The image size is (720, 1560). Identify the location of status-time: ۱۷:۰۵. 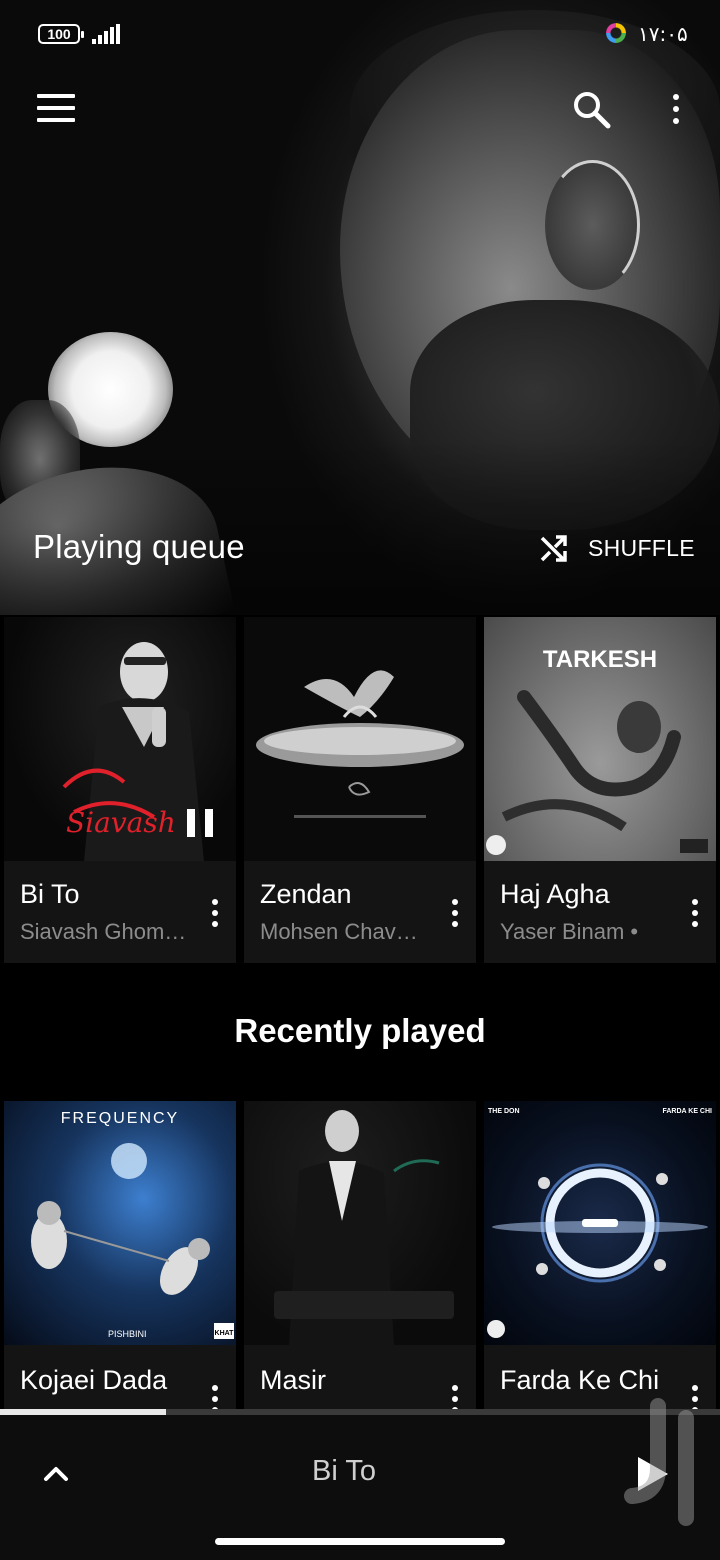
(663, 34).